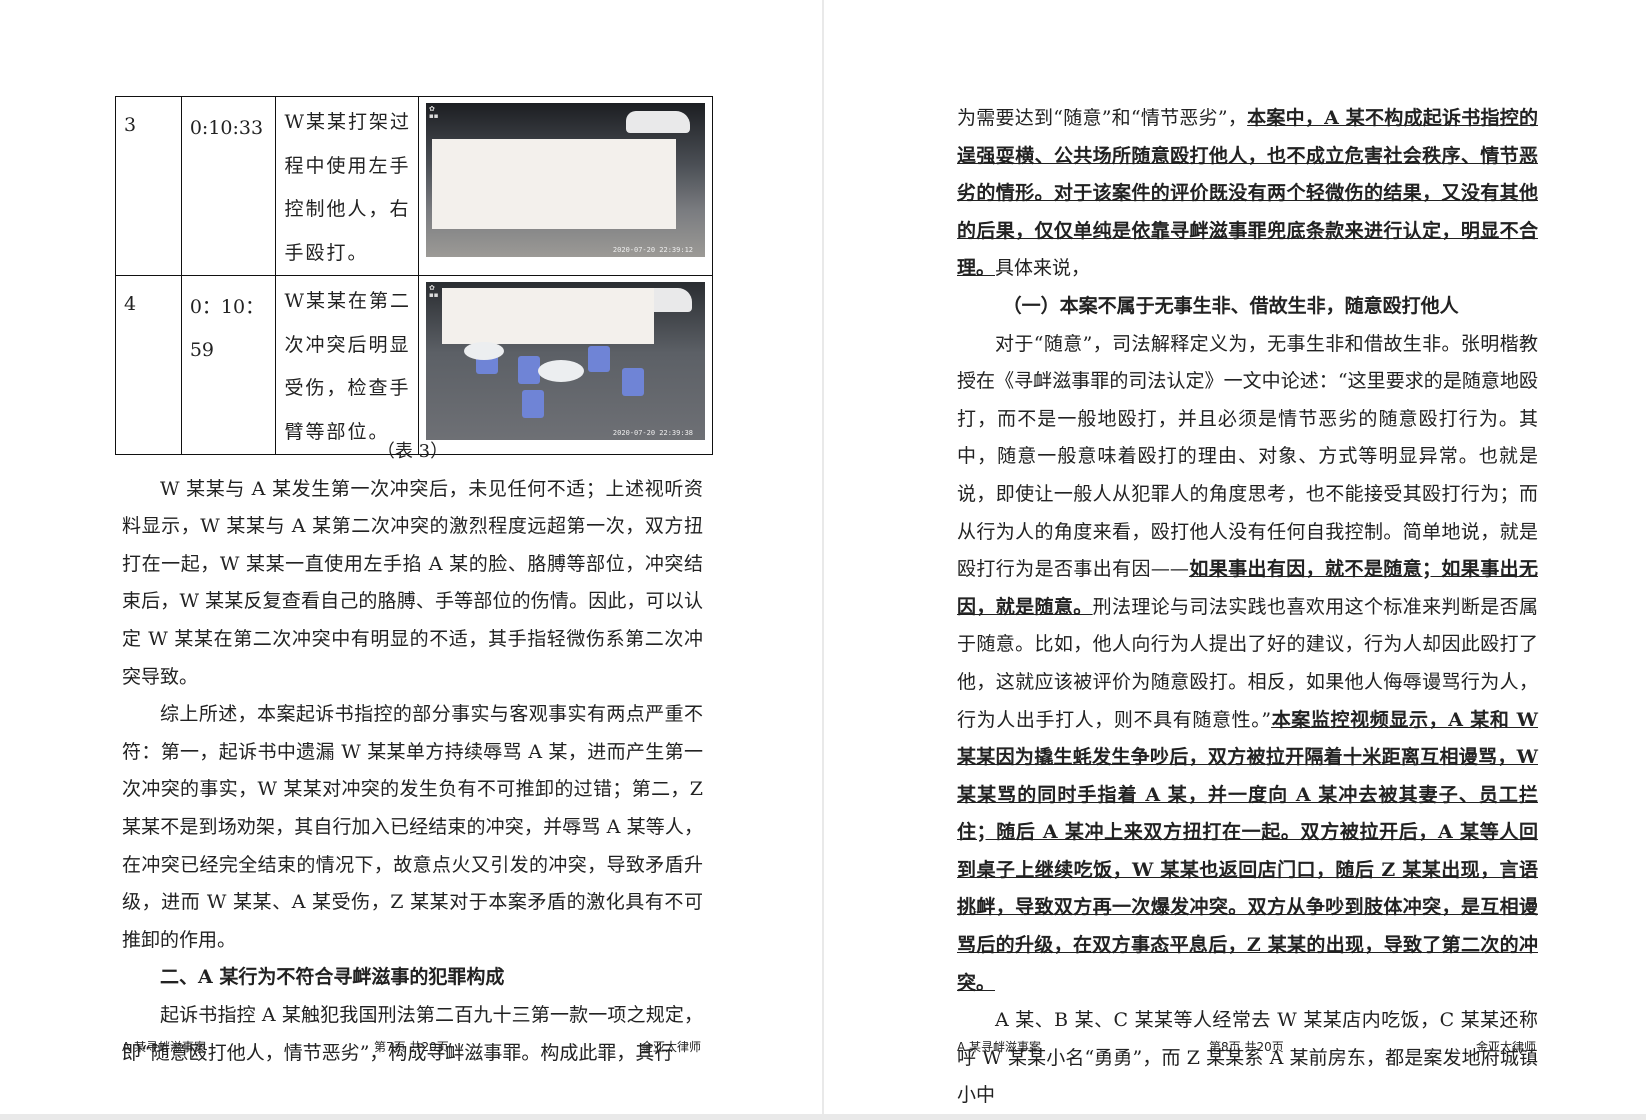  I want to click on row-description: W某某在第二次冲突后明显受伤，检查手臂等部位。, so click(347, 365).